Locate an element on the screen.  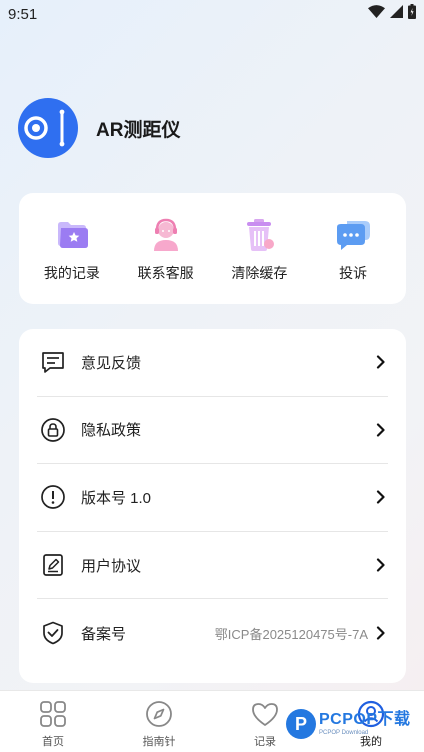
folder-star-icon is located at coordinates (72, 235).